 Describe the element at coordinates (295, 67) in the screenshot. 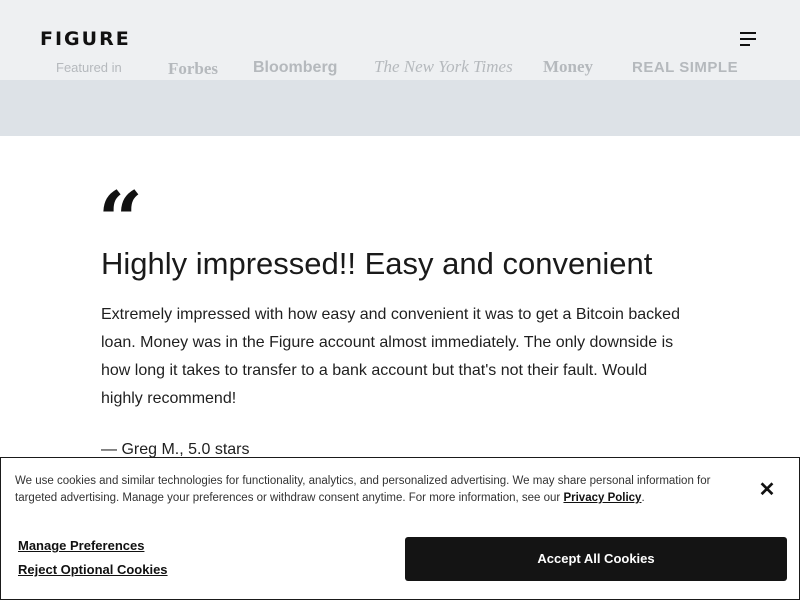

I see `bloomberg-logo: Bloomberg` at that location.